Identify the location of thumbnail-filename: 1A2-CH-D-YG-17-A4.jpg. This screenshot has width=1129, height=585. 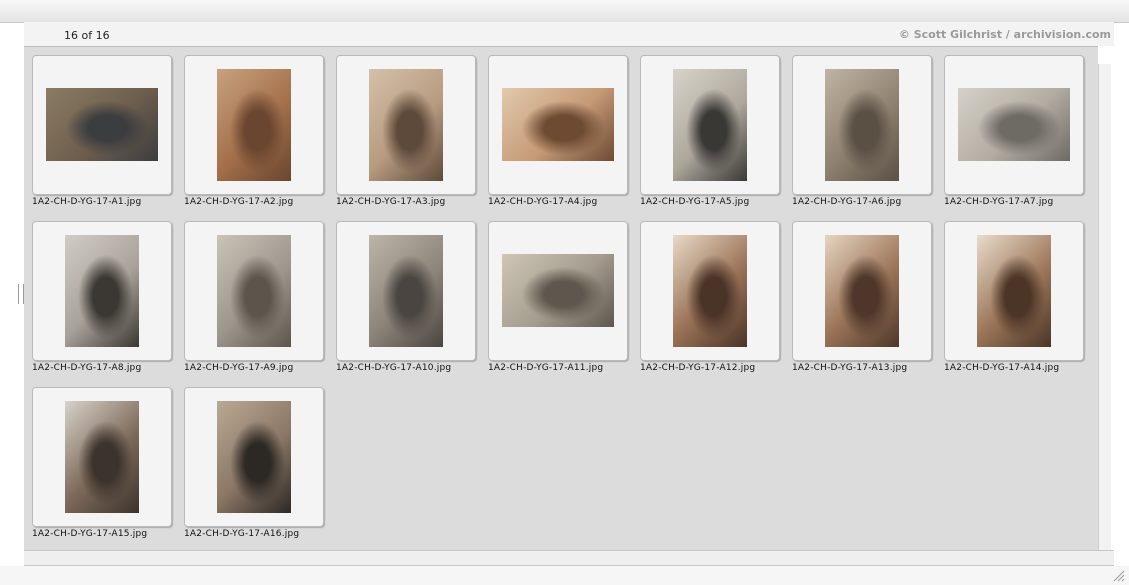
(543, 202).